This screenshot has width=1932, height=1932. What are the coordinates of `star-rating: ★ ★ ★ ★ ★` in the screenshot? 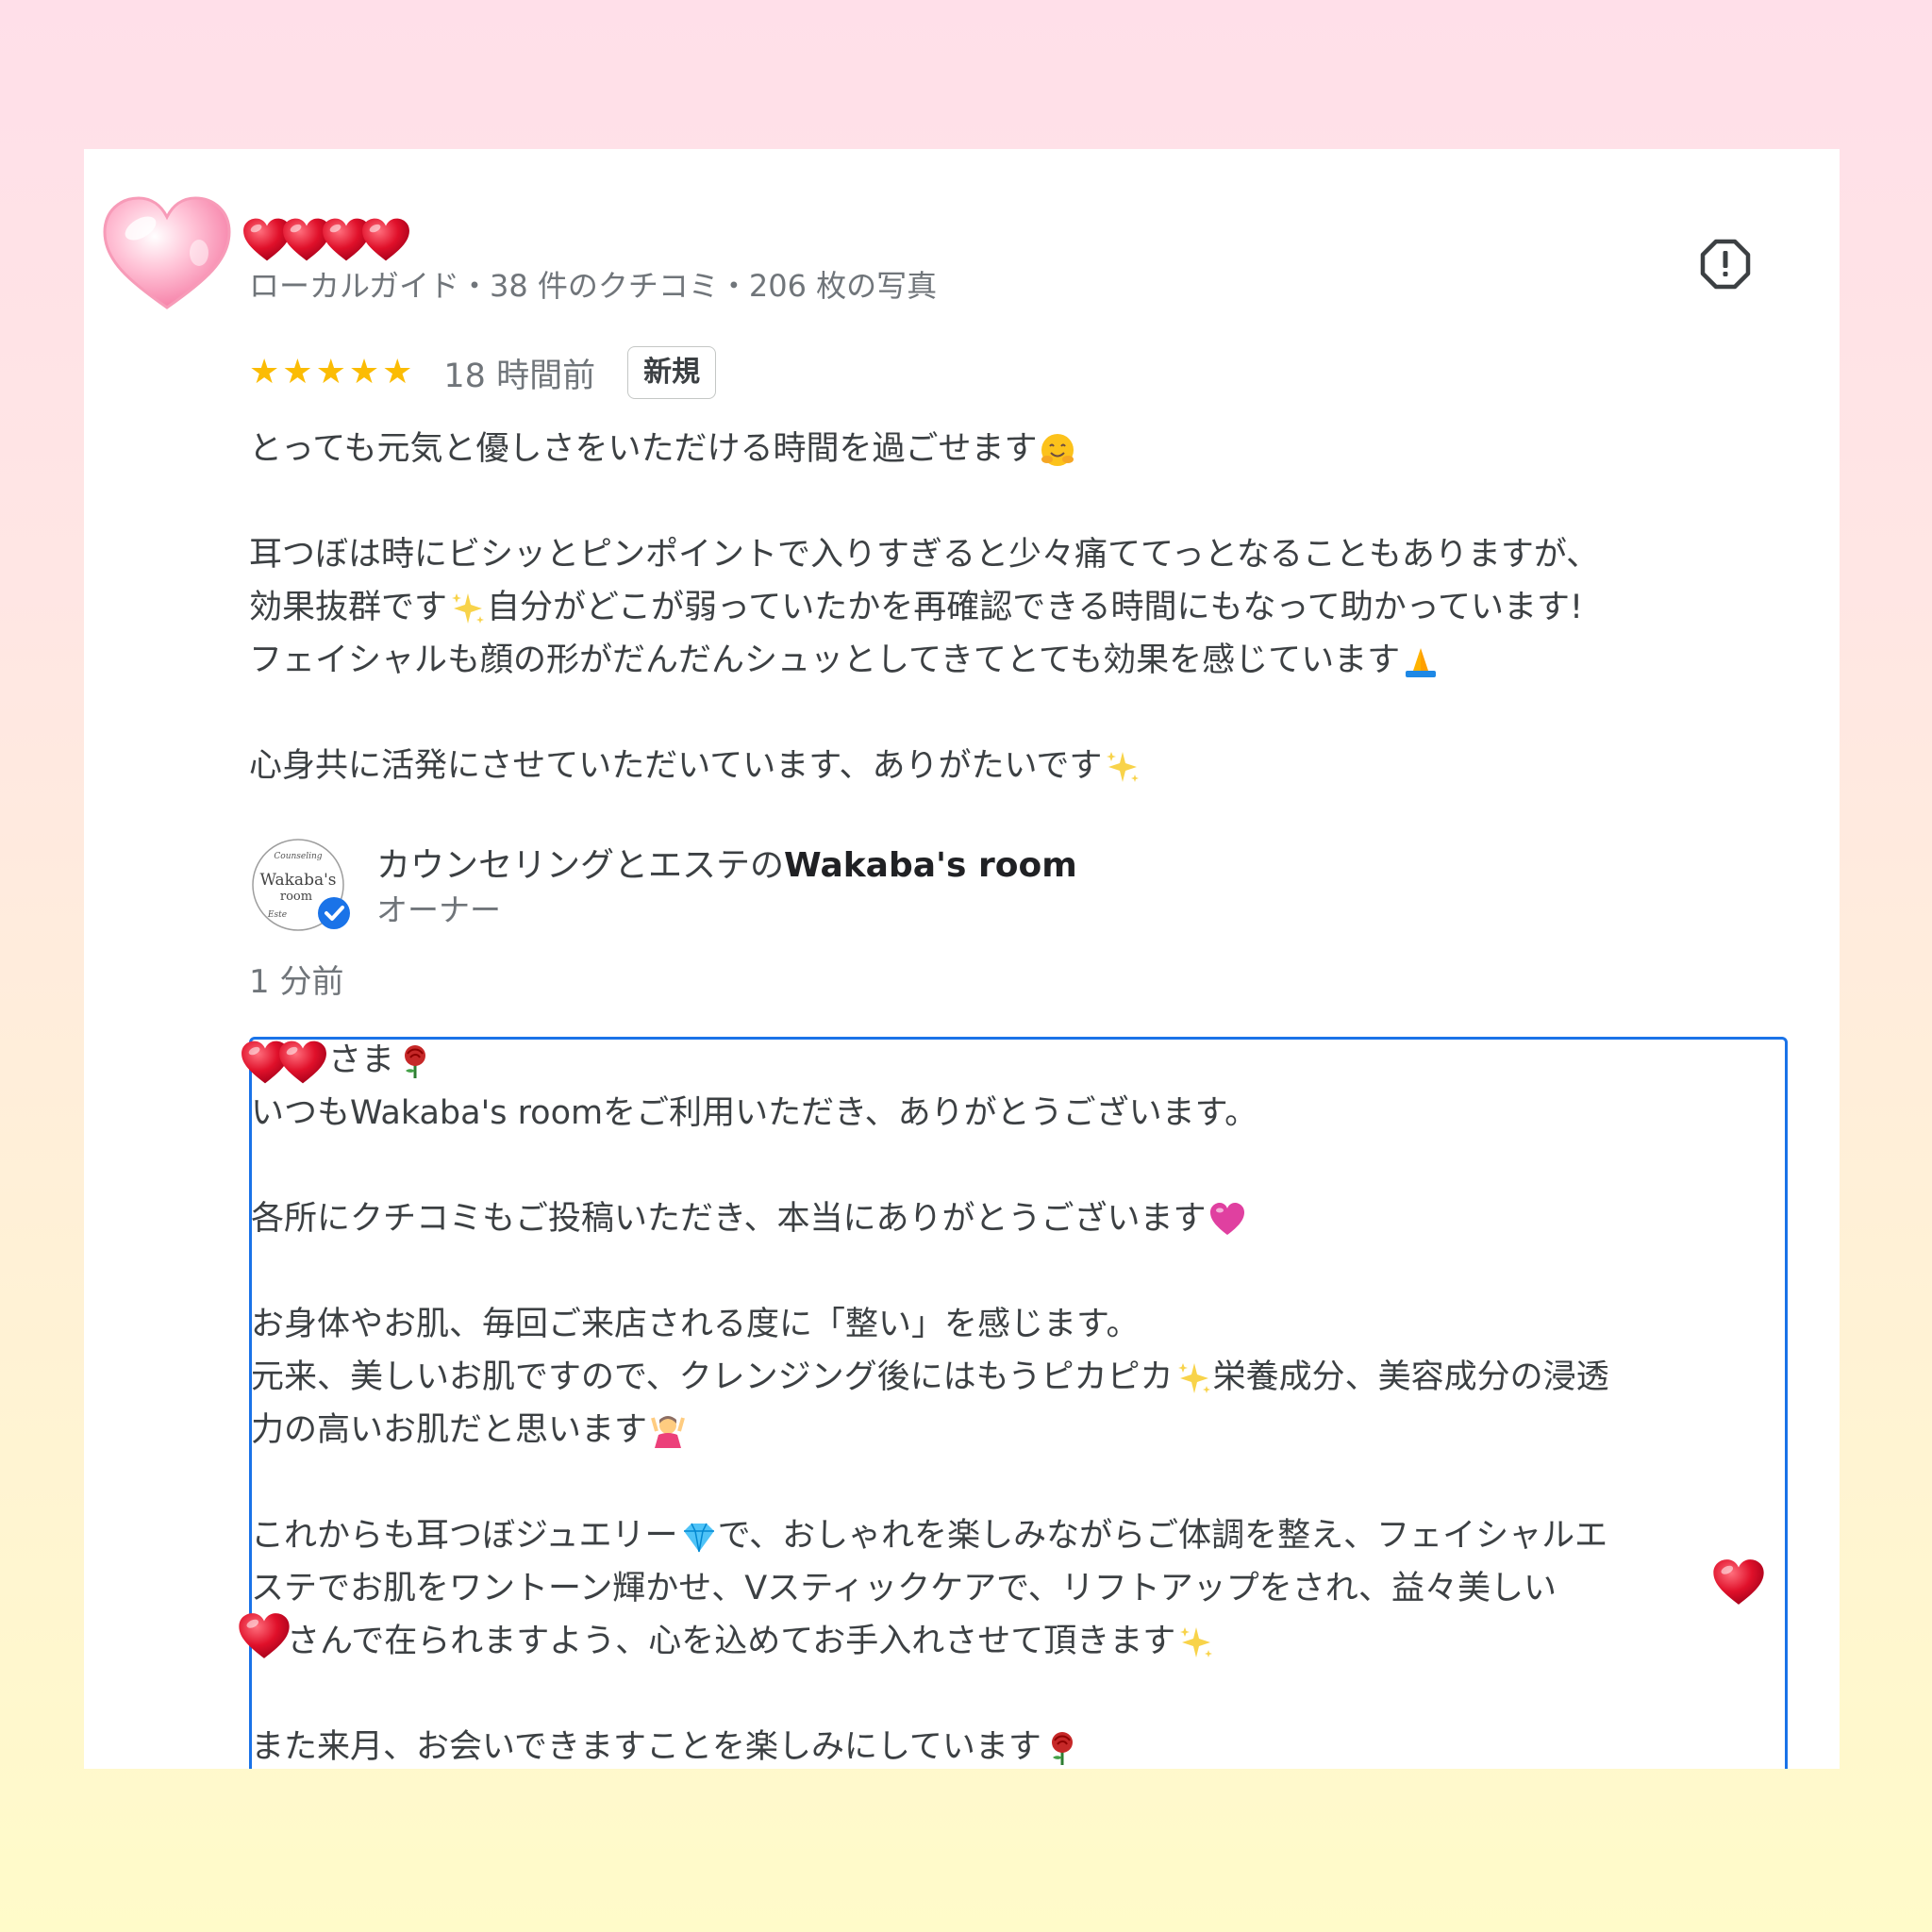 It's located at (332, 373).